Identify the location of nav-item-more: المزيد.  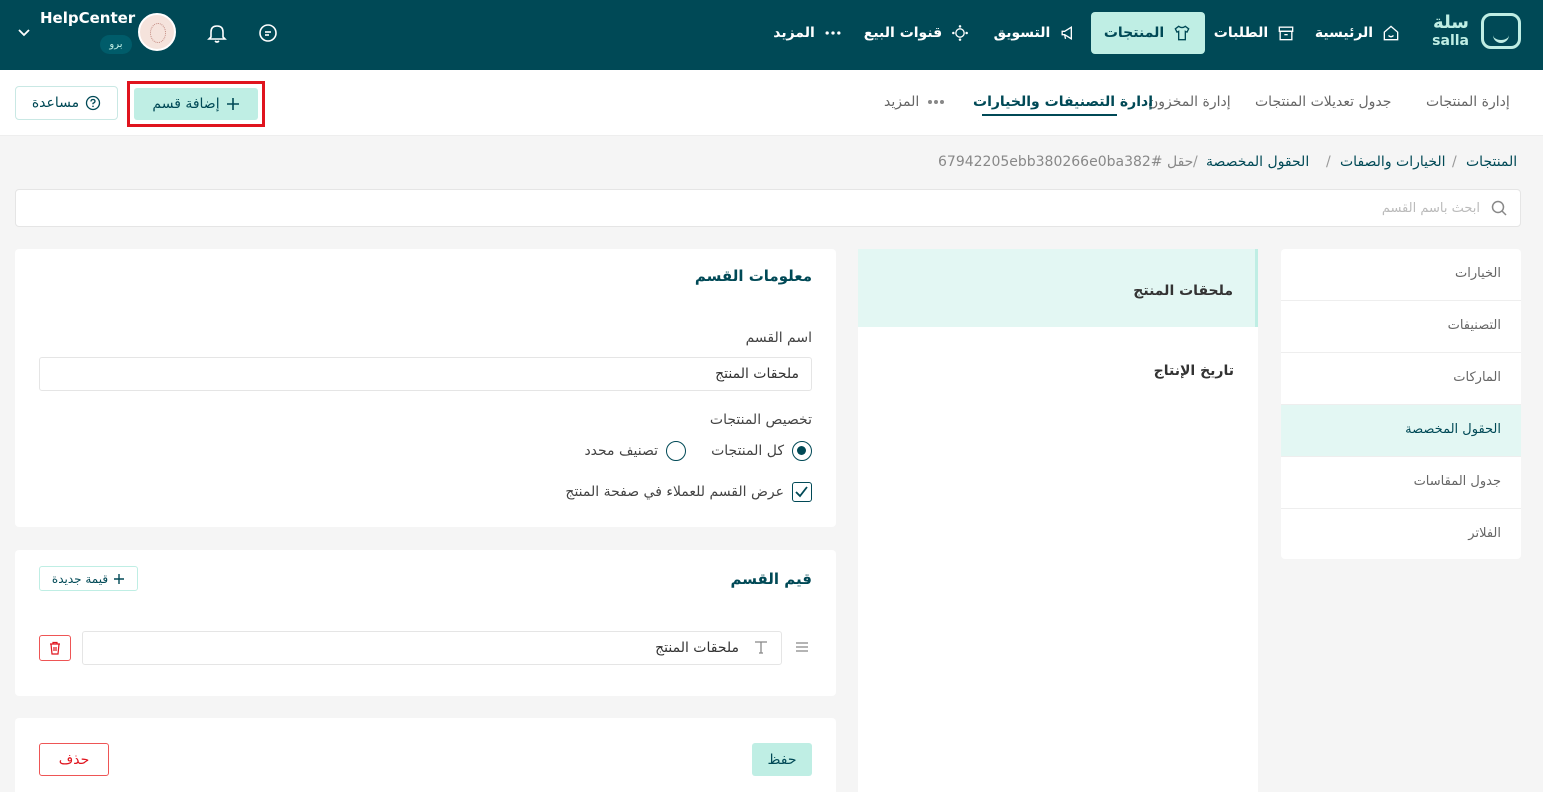
(808, 33).